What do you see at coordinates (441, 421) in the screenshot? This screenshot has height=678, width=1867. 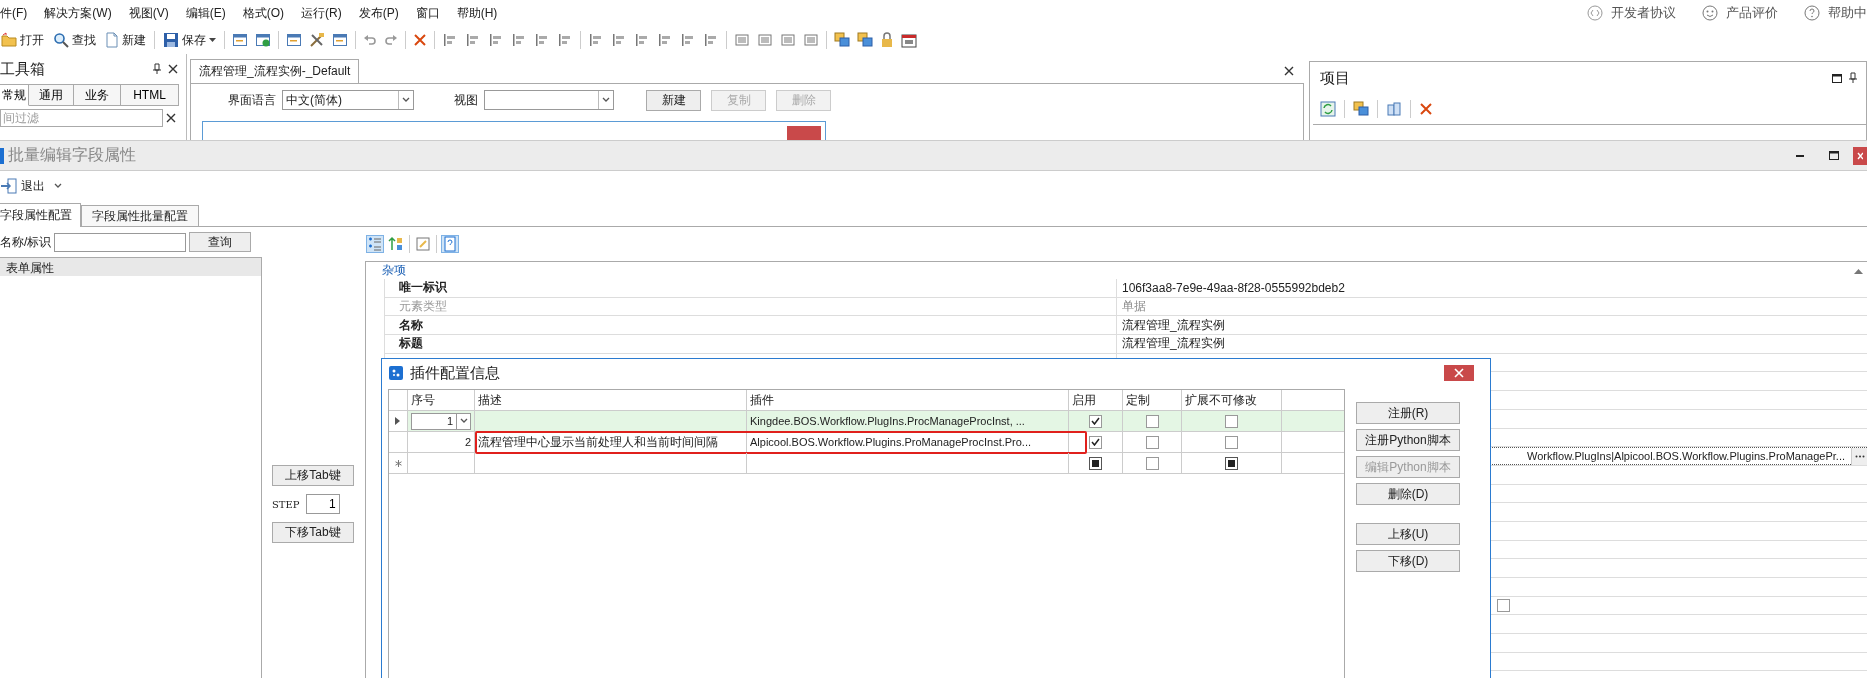 I see `number-dropdown: 1` at bounding box center [441, 421].